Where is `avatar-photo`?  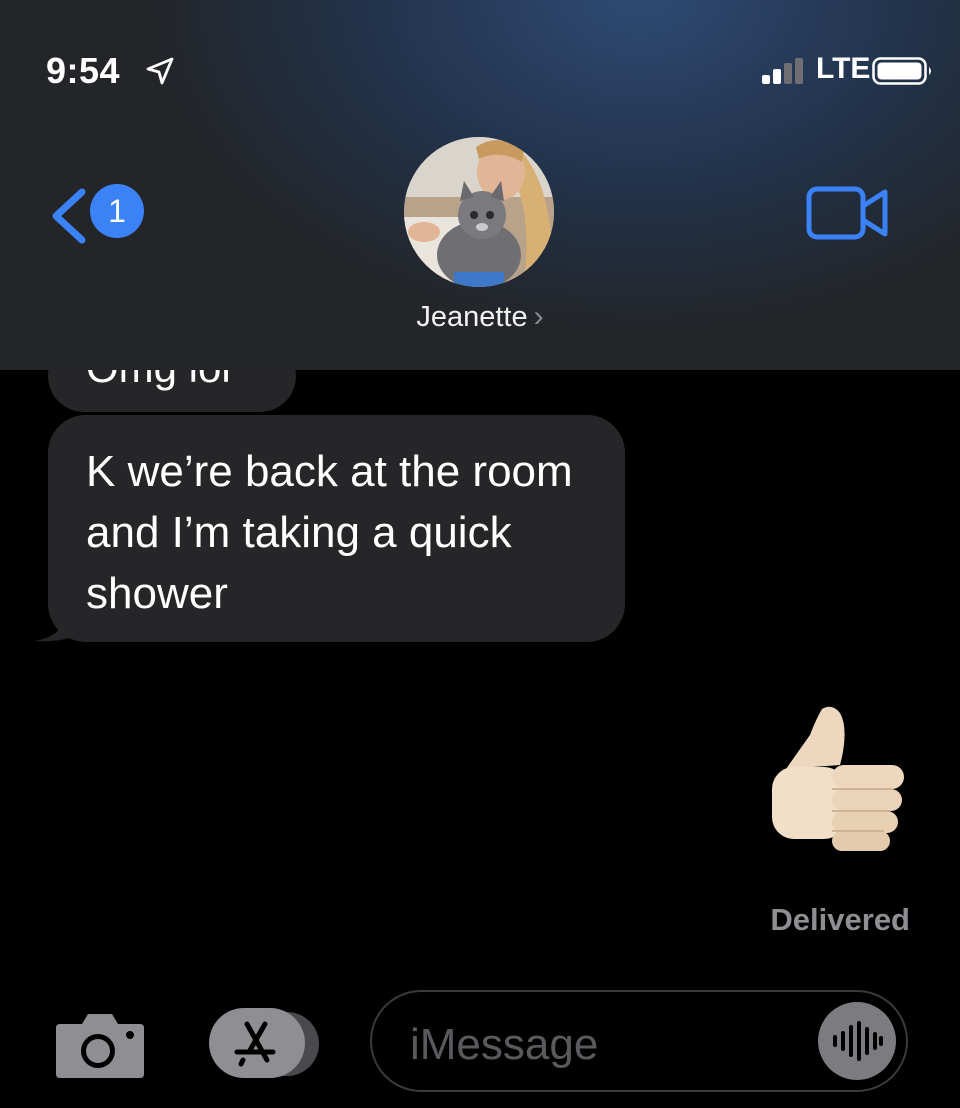
avatar-photo is located at coordinates (479, 212).